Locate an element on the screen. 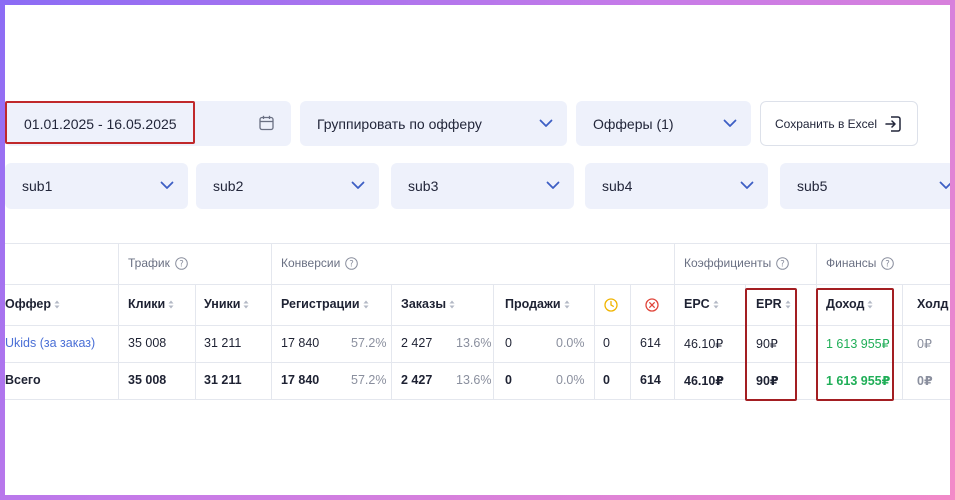 This screenshot has width=955, height=500. row-rejected: 614 is located at coordinates (650, 343).